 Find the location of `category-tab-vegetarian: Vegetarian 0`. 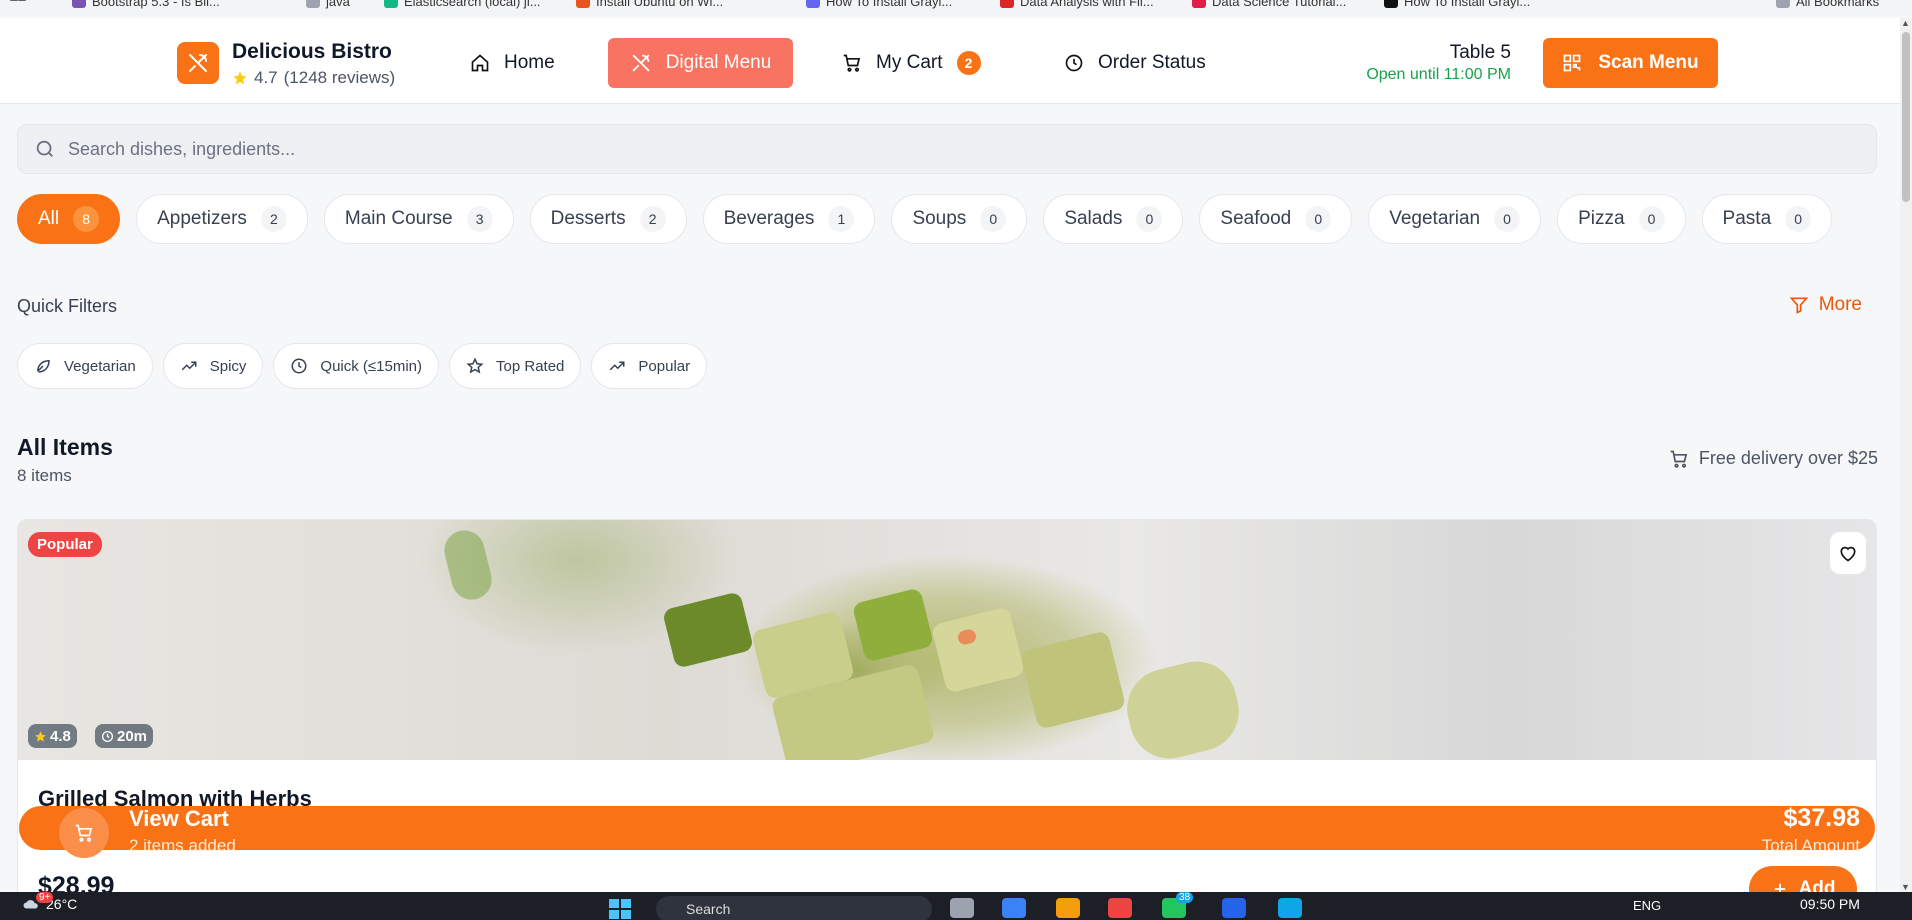

category-tab-vegetarian: Vegetarian 0 is located at coordinates (1455, 219).